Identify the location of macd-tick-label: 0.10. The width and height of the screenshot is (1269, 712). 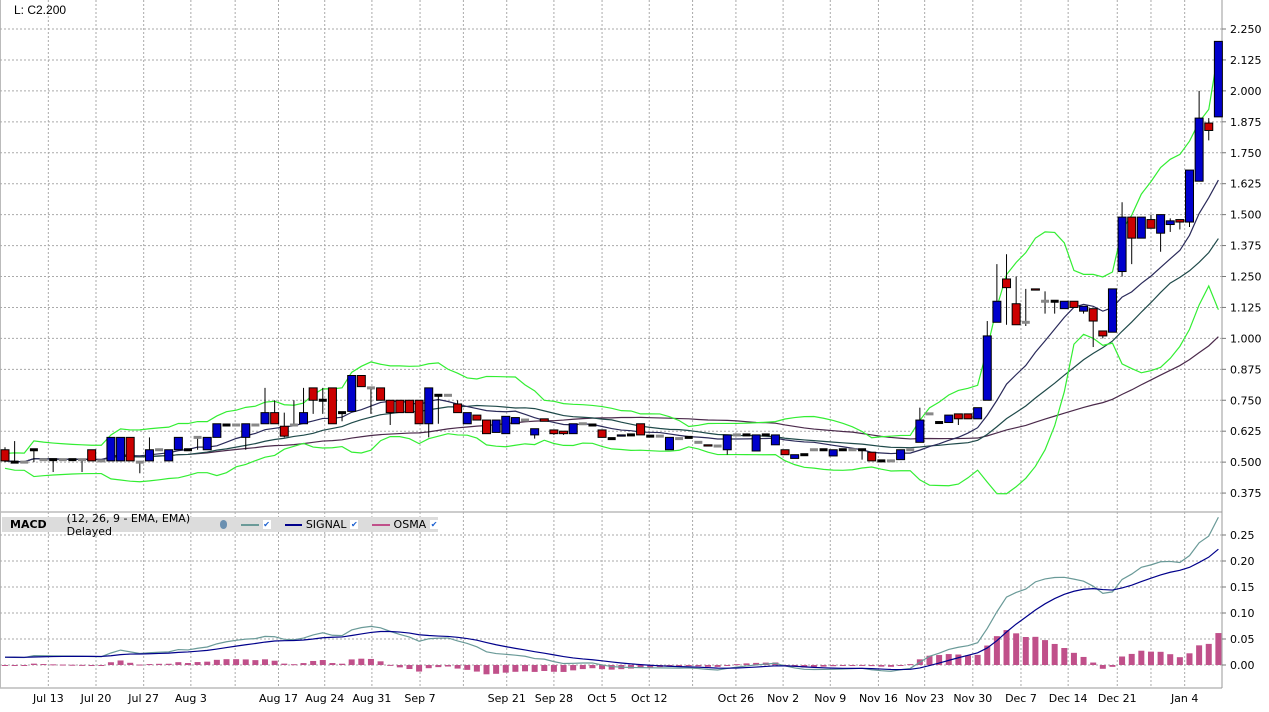
(1242, 613).